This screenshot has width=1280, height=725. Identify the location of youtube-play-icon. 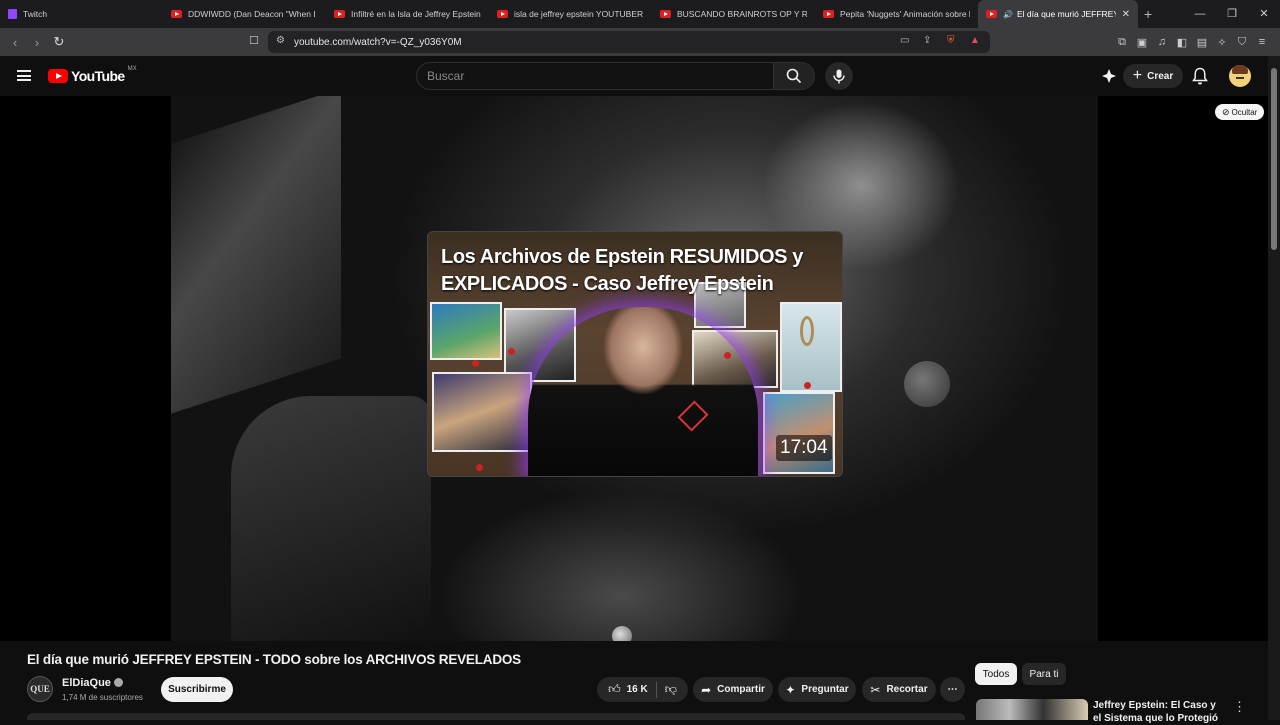
(58, 76).